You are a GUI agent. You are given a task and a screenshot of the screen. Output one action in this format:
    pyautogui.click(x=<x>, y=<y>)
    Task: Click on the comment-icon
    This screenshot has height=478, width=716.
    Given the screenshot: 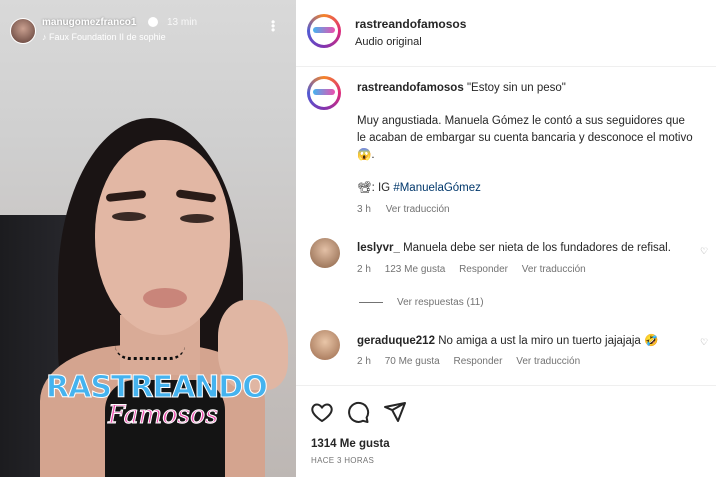 What is the action you would take?
    pyautogui.click(x=358, y=412)
    